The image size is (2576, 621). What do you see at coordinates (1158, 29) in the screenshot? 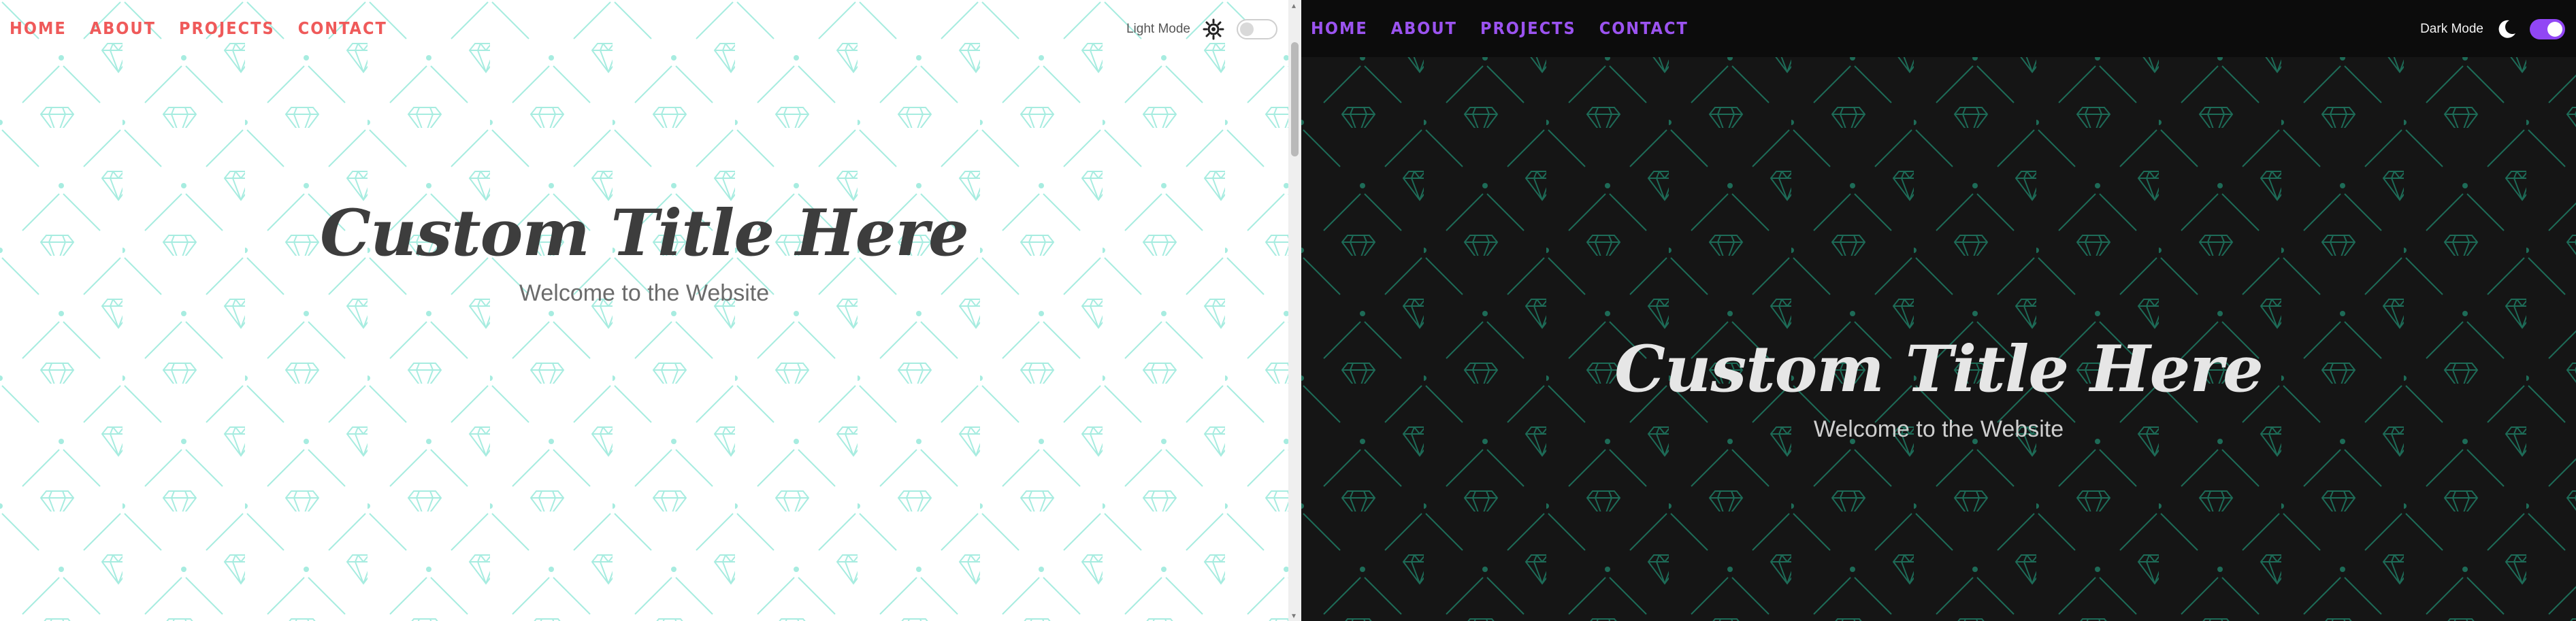
I see `mode-label: Light Mode` at bounding box center [1158, 29].